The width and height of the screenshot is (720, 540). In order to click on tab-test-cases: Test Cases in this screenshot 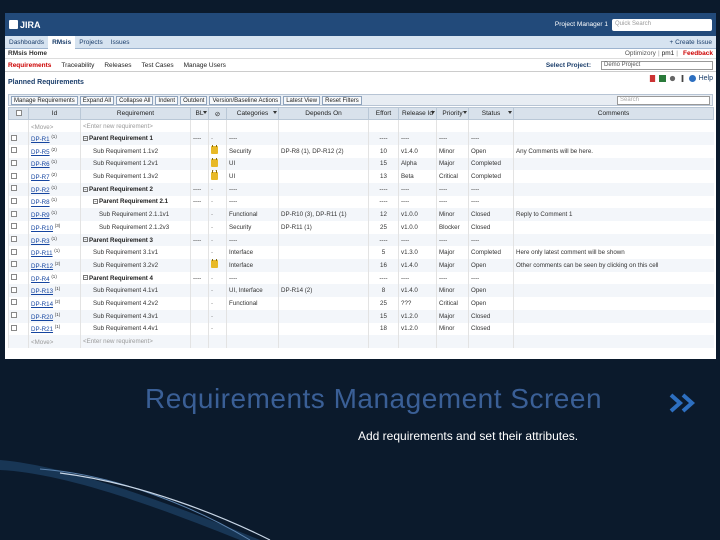, I will do `click(157, 65)`.